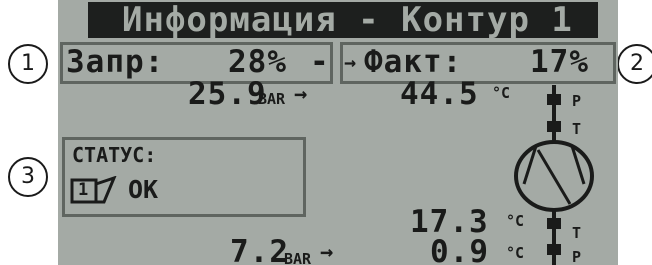  I want to click on callout-3: 3, so click(28, 177).